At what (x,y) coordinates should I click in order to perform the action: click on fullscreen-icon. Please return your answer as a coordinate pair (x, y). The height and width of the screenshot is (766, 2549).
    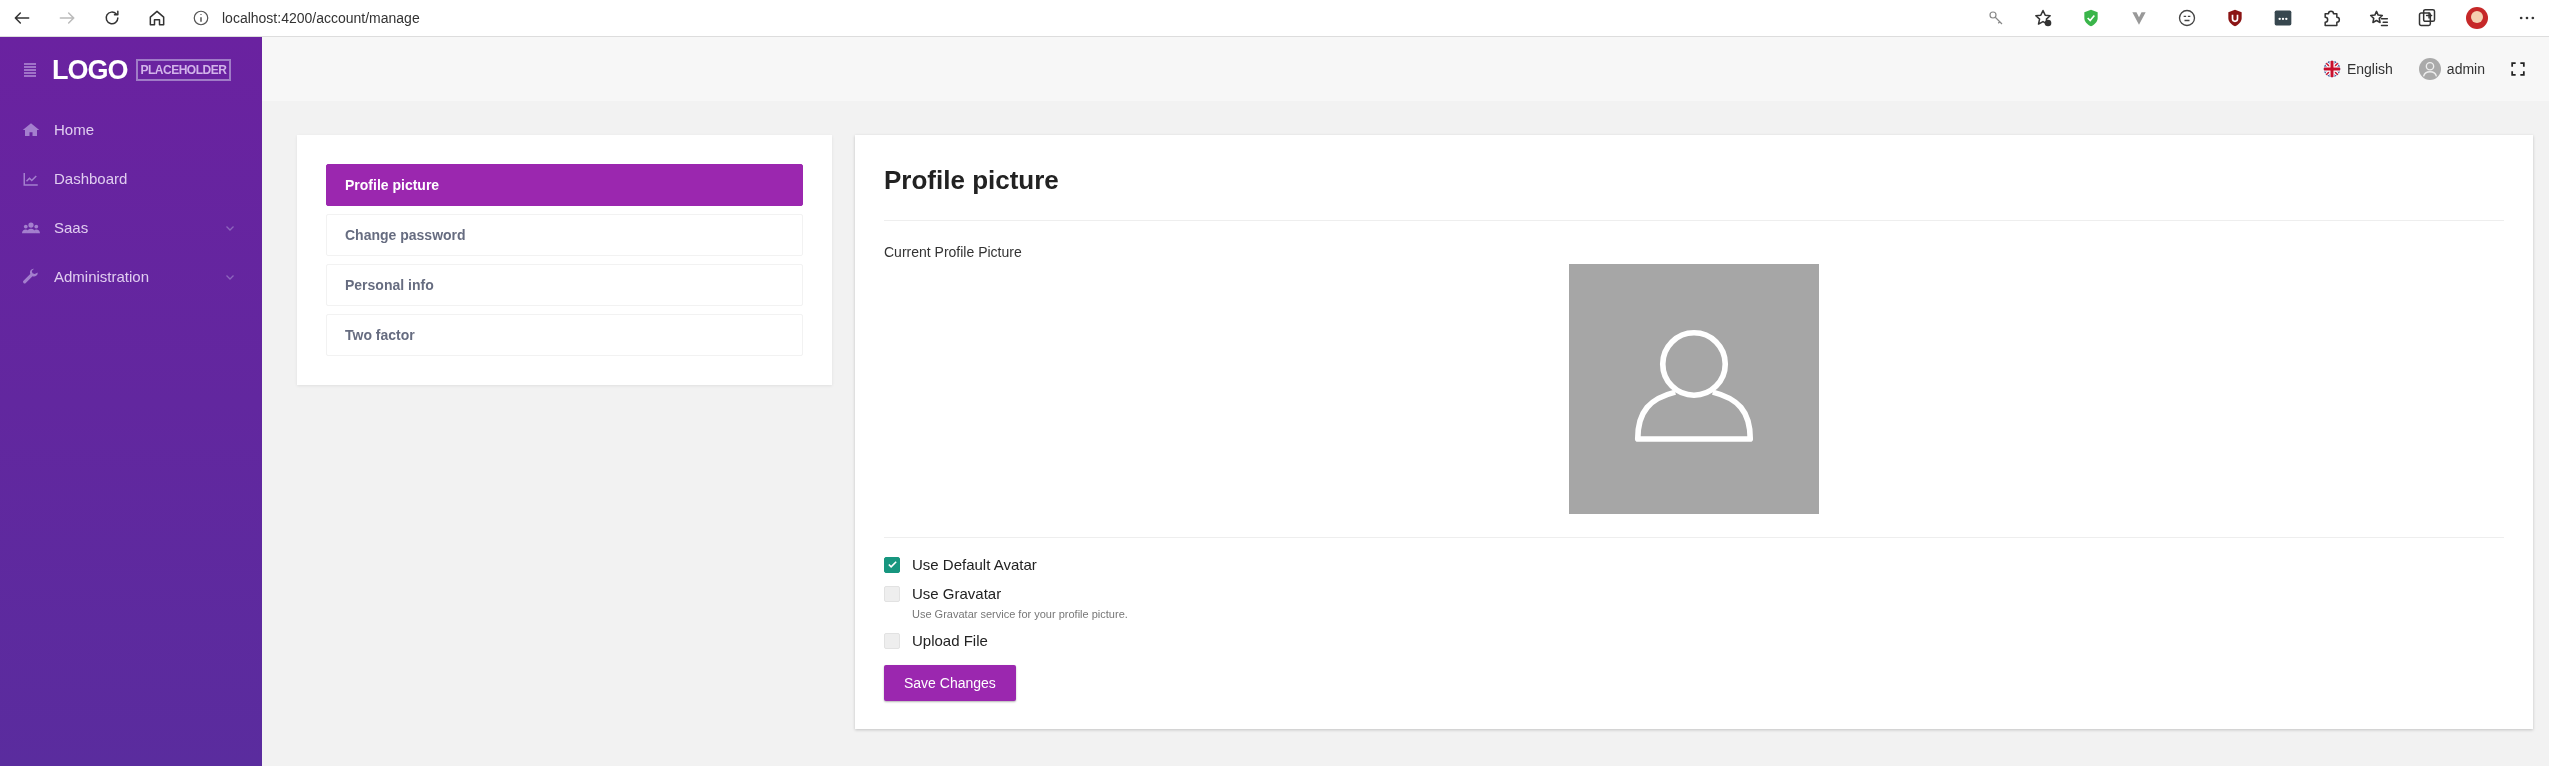
    Looking at the image, I should click on (2518, 69).